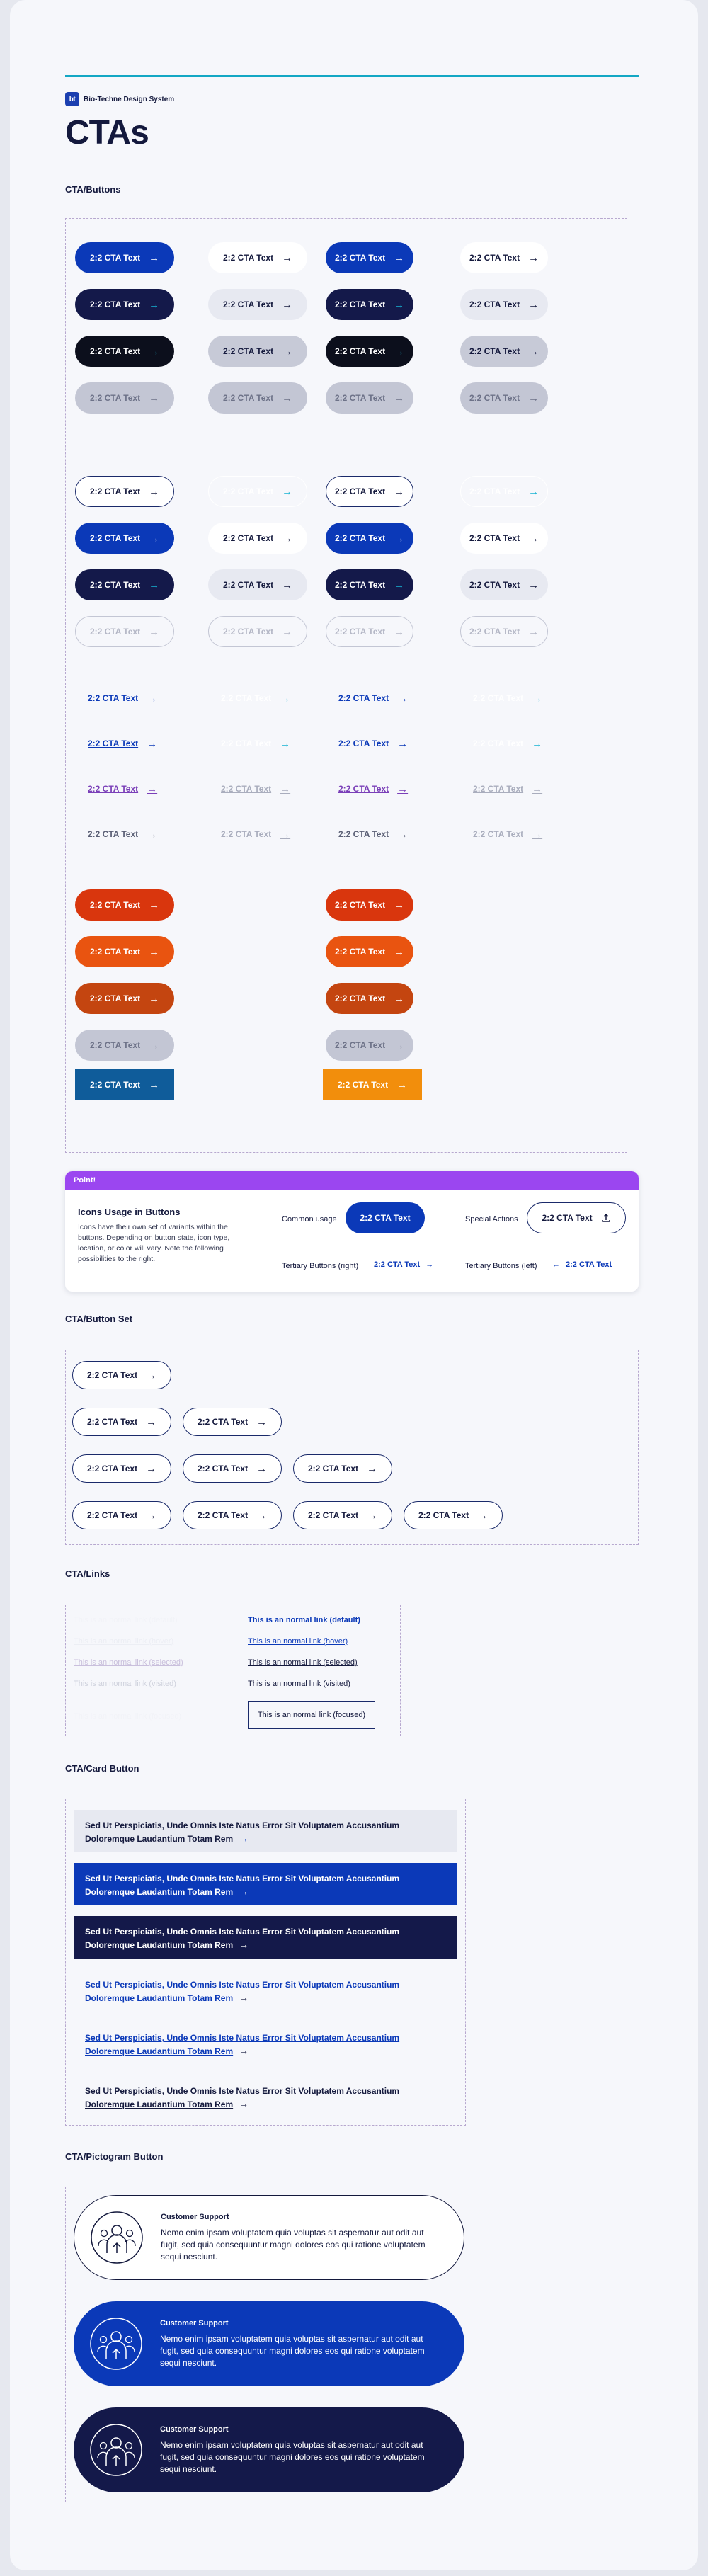 The height and width of the screenshot is (2576, 708). I want to click on cta-button-r2-c1: 2:2 CTA Text →, so click(124, 305).